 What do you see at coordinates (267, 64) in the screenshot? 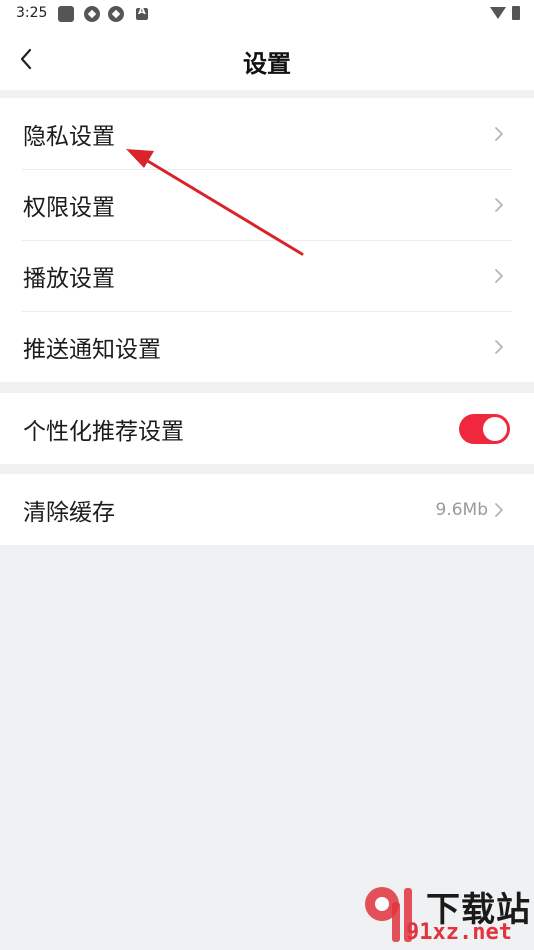
I see `page-title: 设置` at bounding box center [267, 64].